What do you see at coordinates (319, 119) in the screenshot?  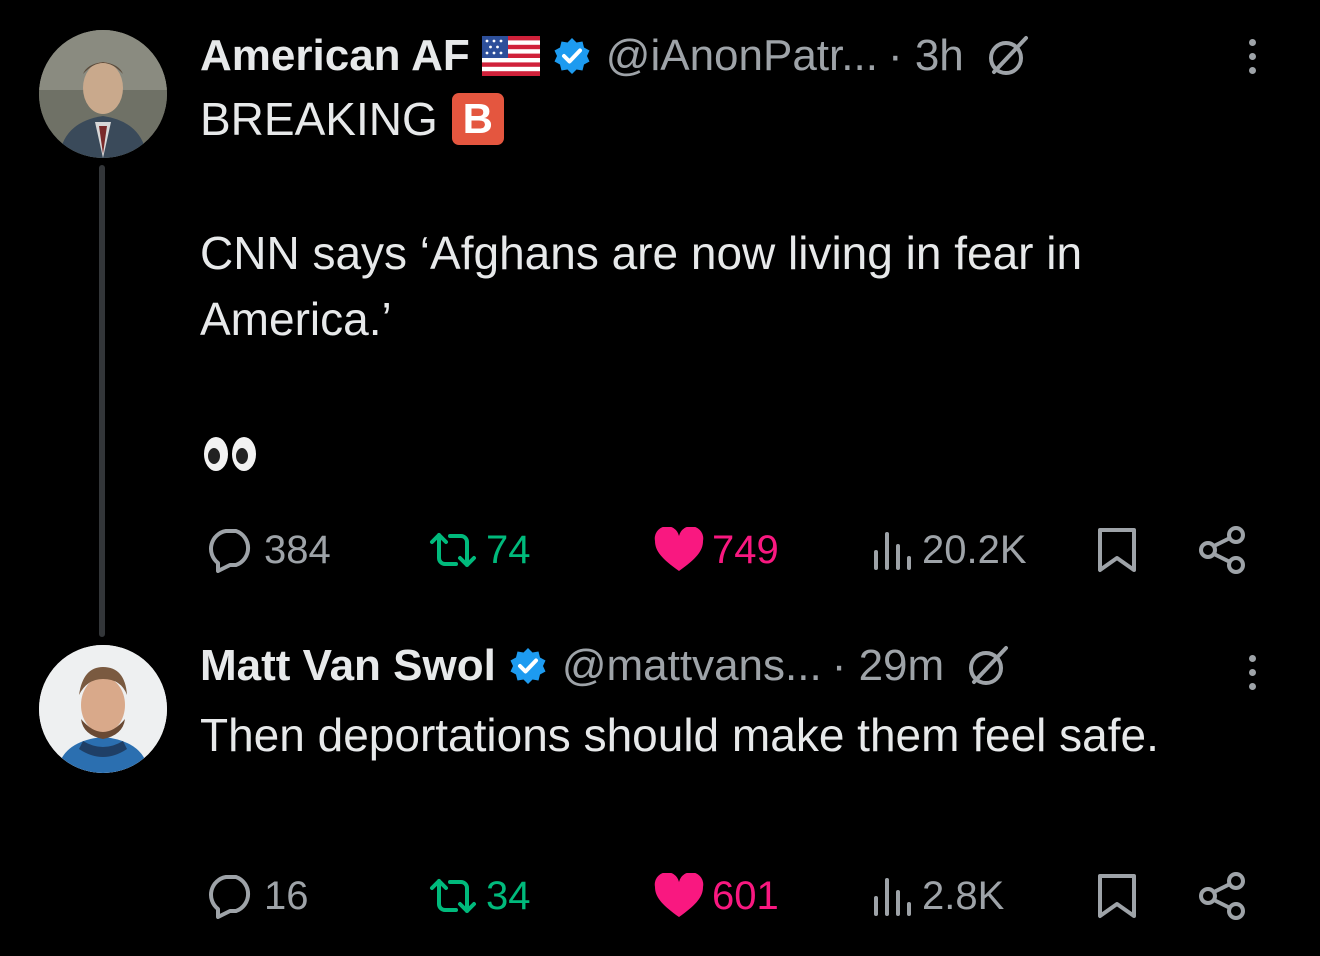 I see `breaking-text: BREAKING` at bounding box center [319, 119].